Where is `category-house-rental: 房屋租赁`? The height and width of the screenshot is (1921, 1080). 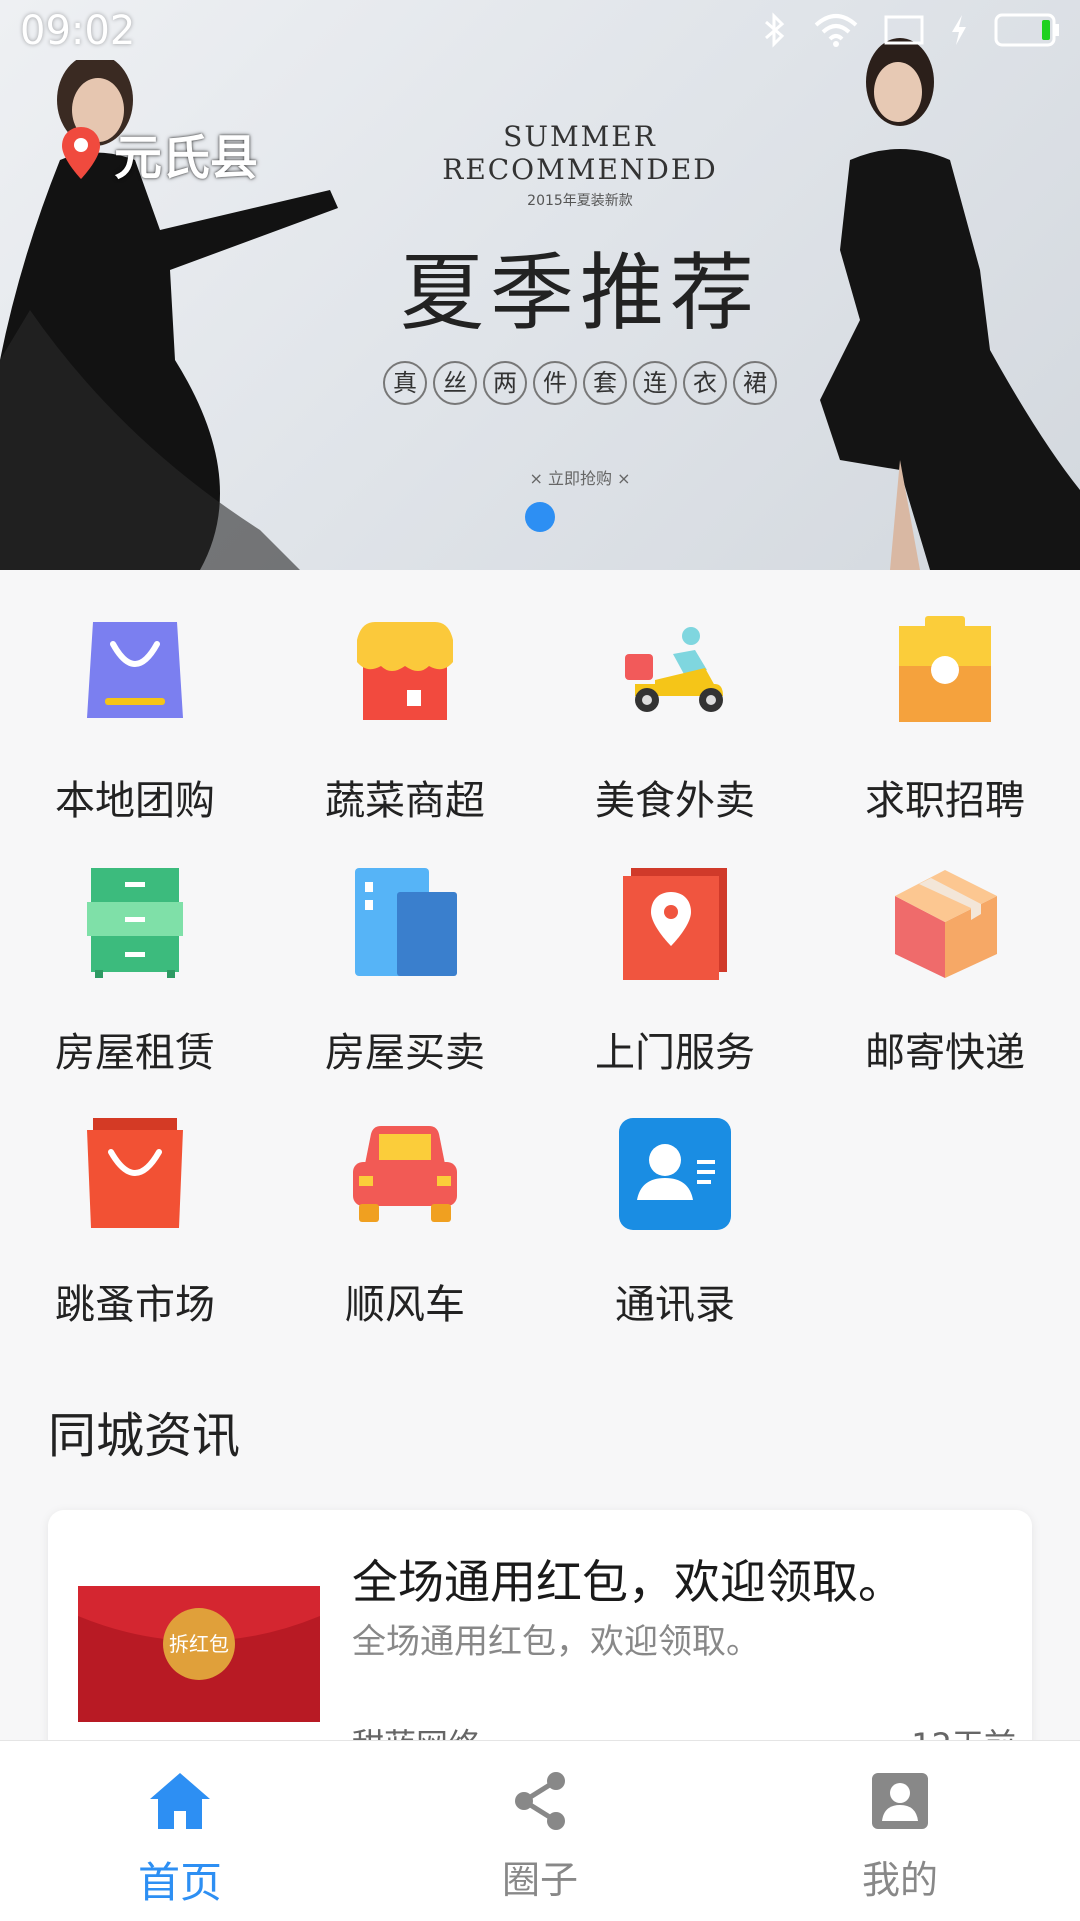
category-house-rental: 房屋租赁 is located at coordinates (135, 978).